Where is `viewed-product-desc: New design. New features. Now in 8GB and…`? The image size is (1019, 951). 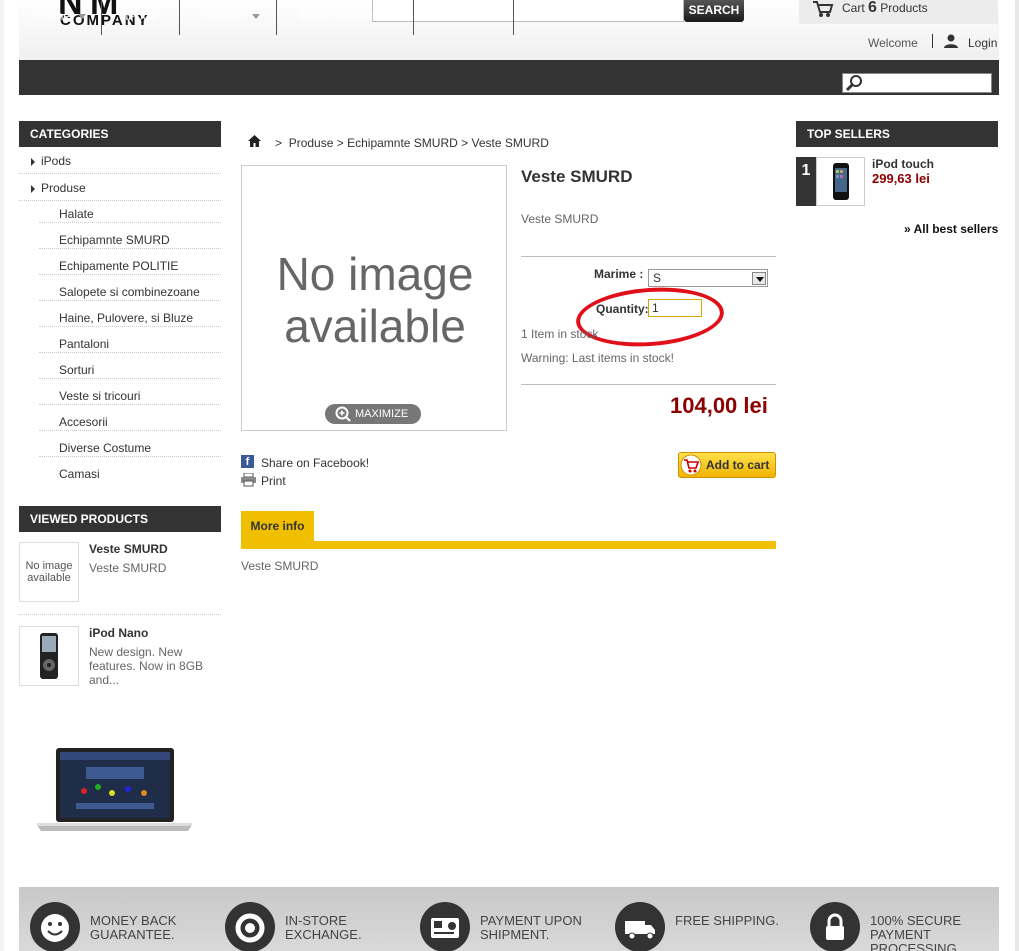
viewed-product-desc: New design. New features. Now in 8GB and… is located at coordinates (146, 666).